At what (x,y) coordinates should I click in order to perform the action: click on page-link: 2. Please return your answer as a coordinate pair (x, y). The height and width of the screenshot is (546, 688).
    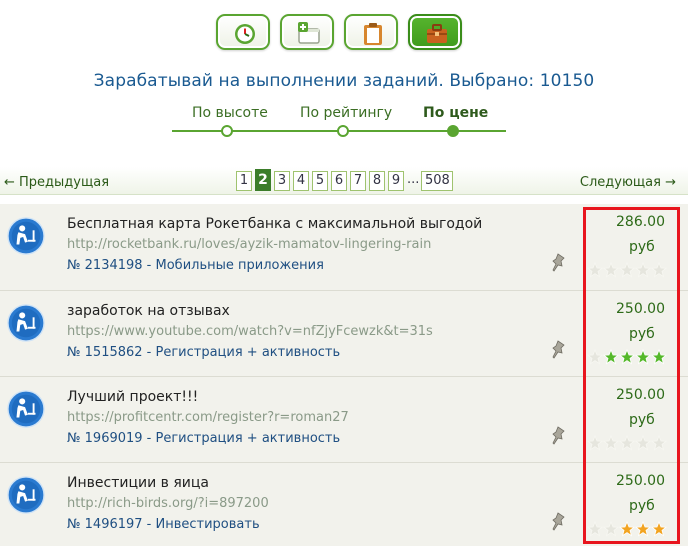
    Looking at the image, I should click on (263, 180).